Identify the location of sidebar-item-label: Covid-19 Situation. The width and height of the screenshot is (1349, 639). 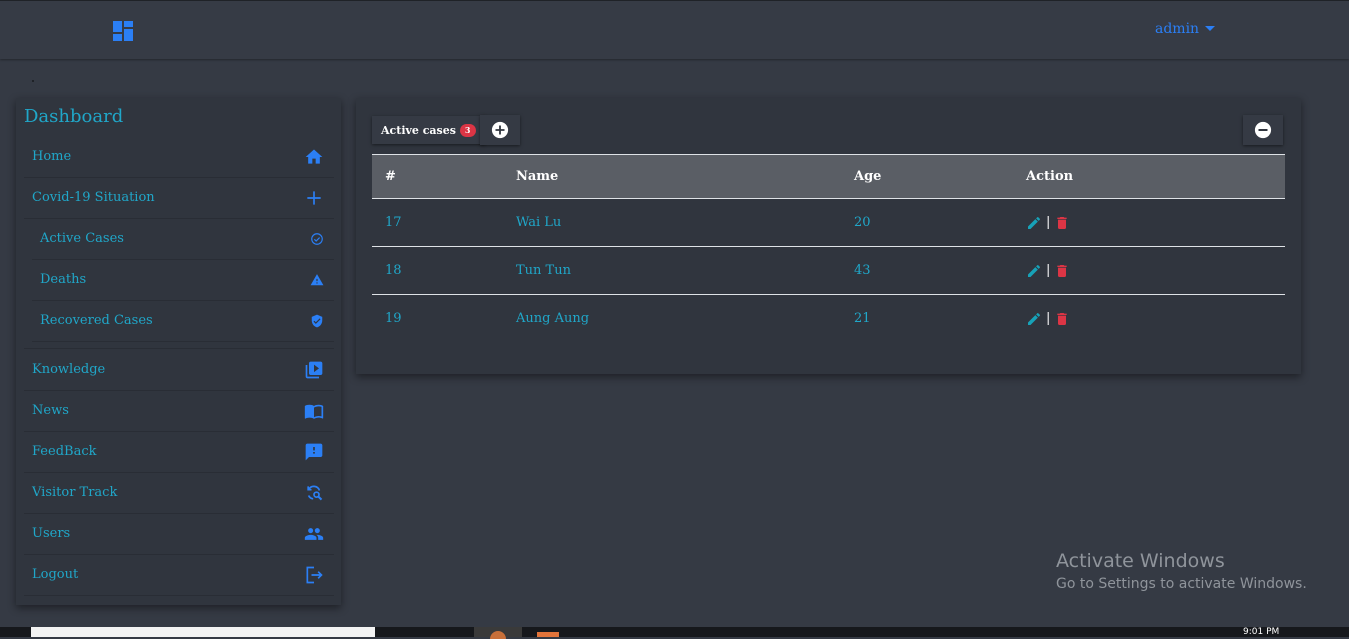
(93, 197).